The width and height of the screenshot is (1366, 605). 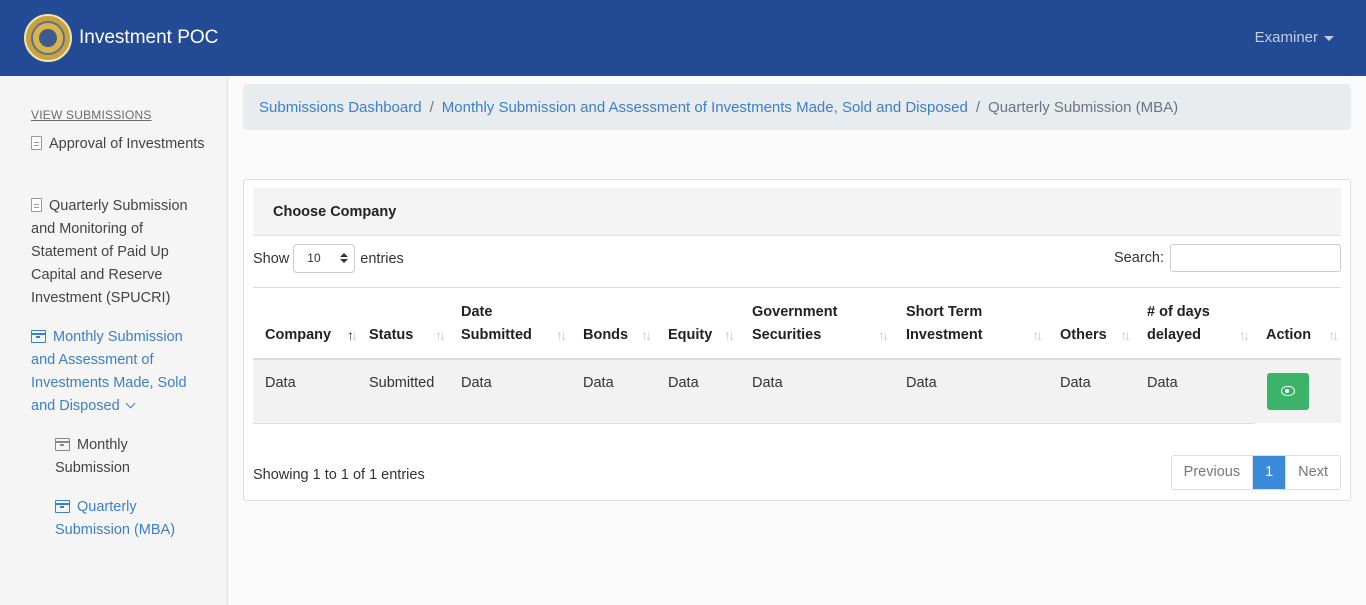 What do you see at coordinates (402, 383) in the screenshot?
I see `cell-status: Submitted` at bounding box center [402, 383].